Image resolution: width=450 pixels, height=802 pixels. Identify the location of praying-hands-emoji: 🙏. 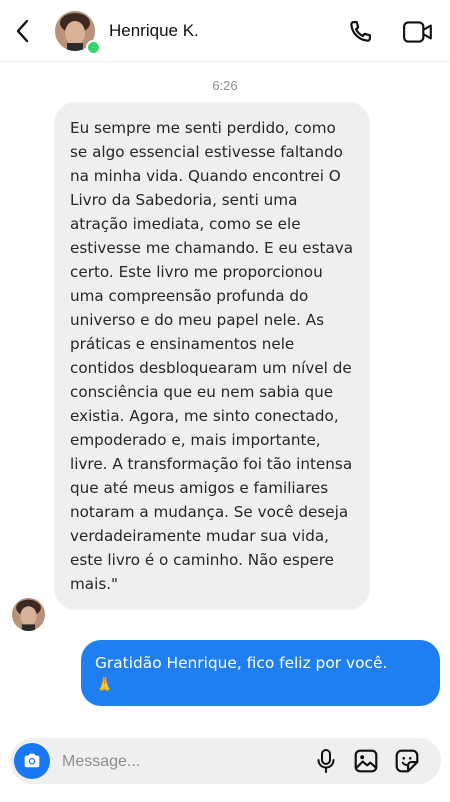
(105, 685).